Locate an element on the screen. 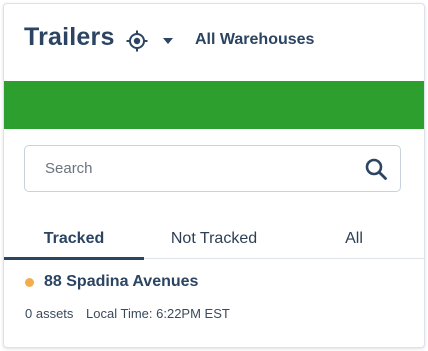  tab-all-label: All is located at coordinates (354, 238).